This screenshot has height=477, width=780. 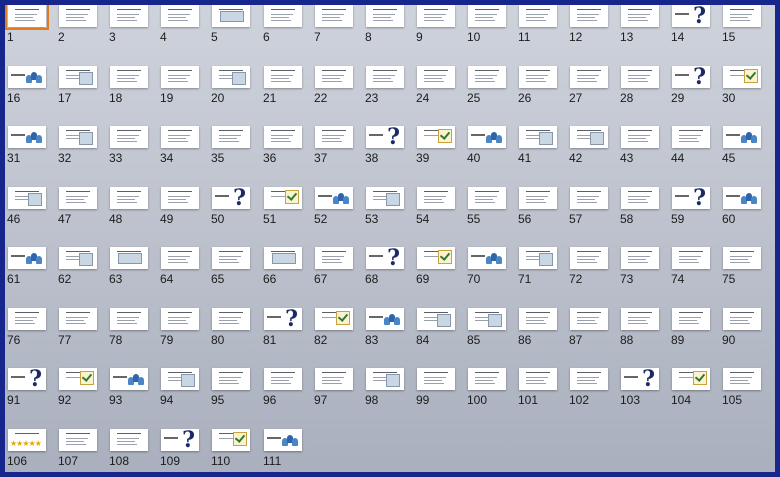 I want to click on slide-thumbnail-13: 13, so click(x=643, y=24).